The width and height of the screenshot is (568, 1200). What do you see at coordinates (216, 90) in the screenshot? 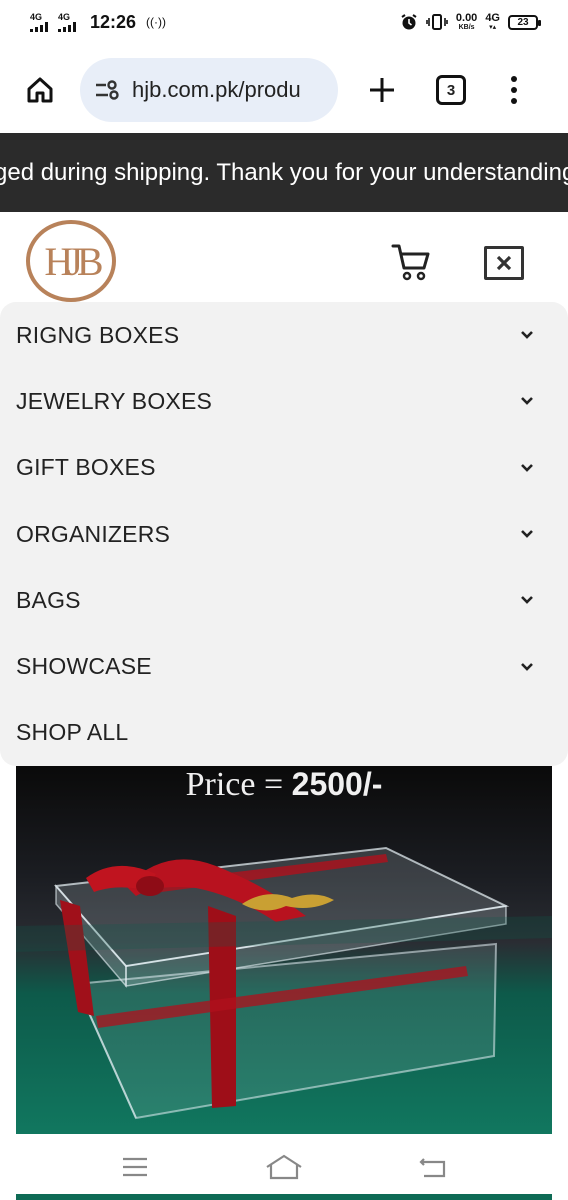
I see `url-text: hjb.com.pk/produ` at bounding box center [216, 90].